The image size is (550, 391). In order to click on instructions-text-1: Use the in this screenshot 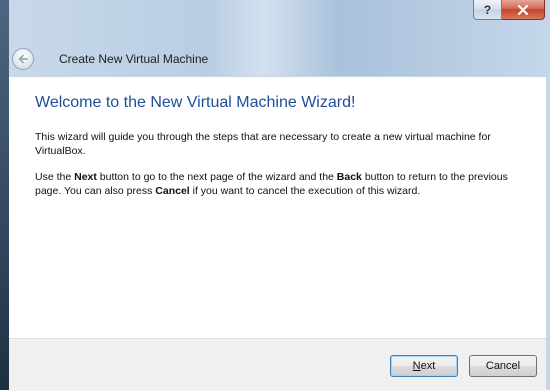, I will do `click(55, 177)`.